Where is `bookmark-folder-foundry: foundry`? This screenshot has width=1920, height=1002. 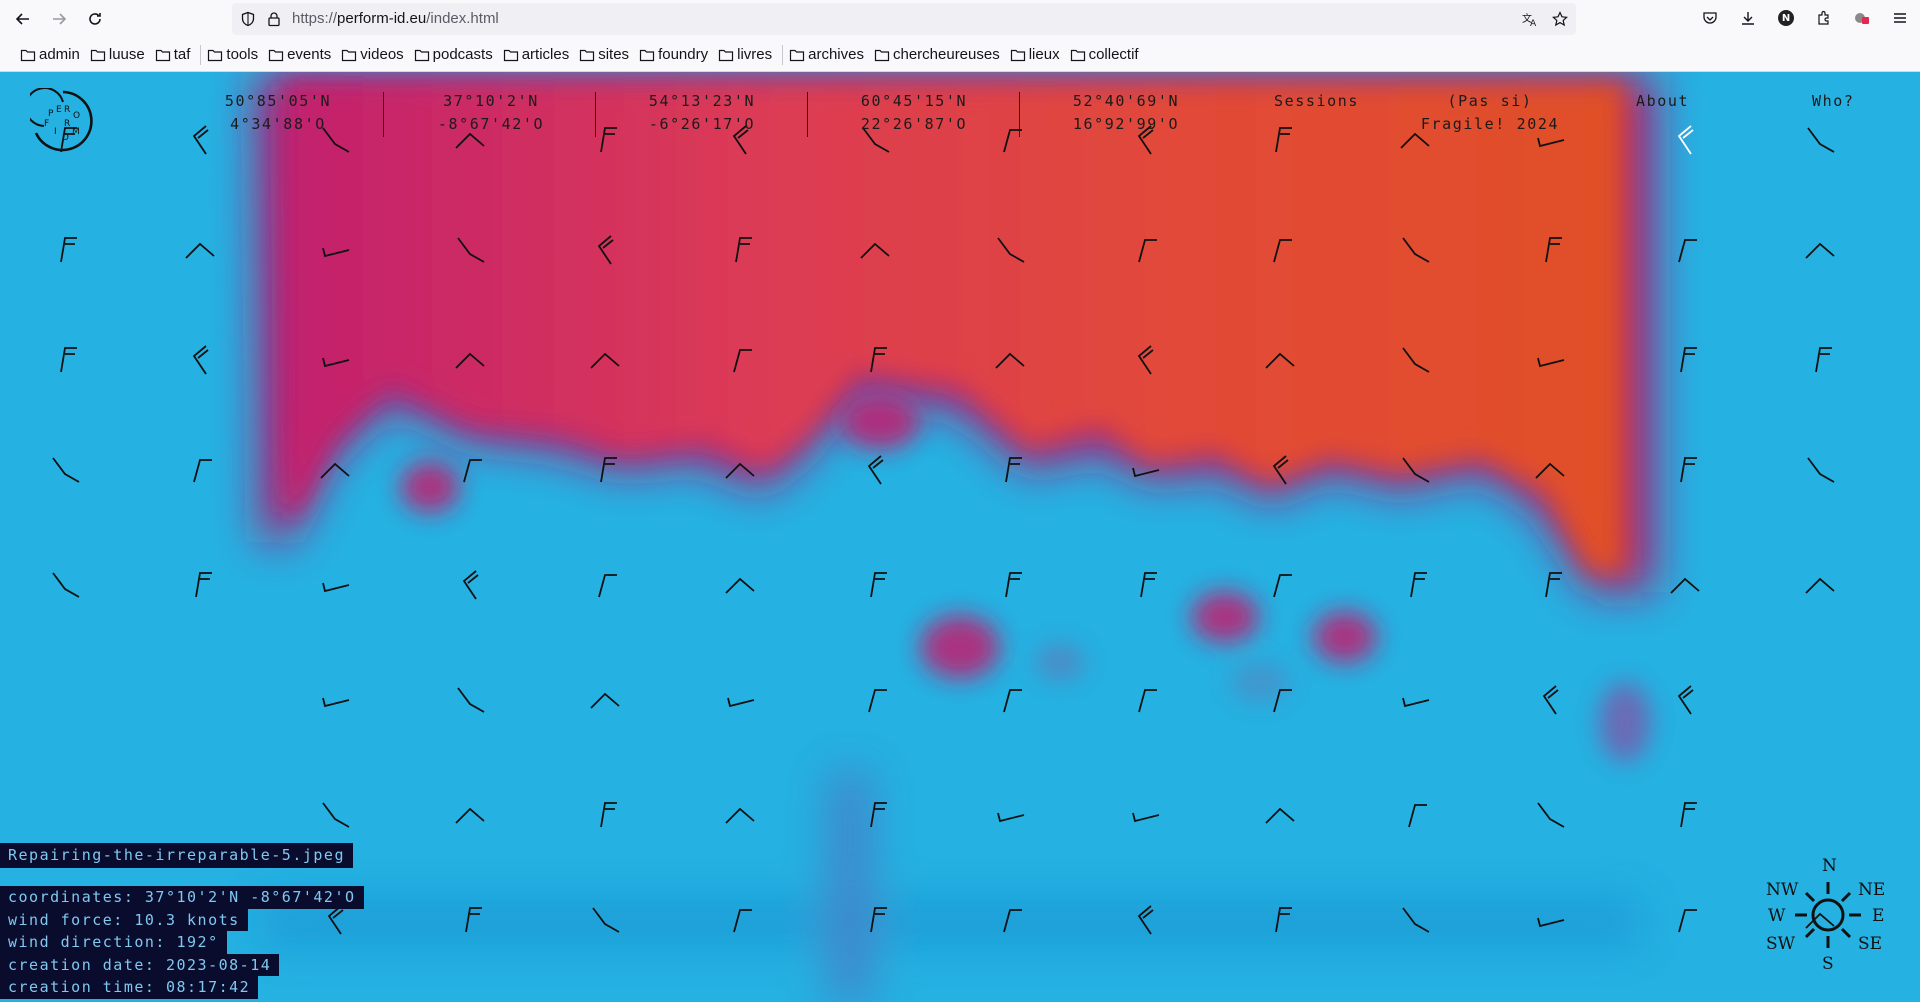
bookmark-folder-foundry: foundry is located at coordinates (673, 54).